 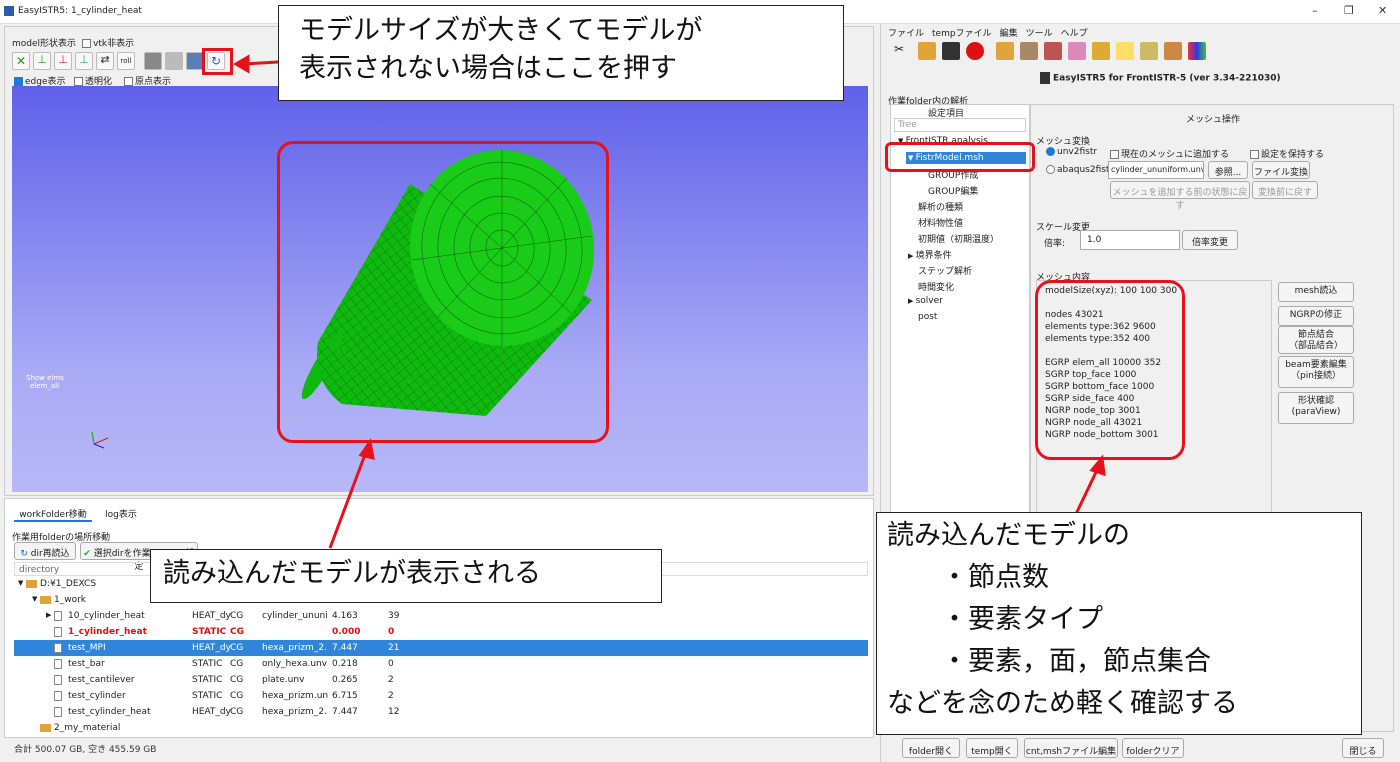 I want to click on callout-reload: モデルサイズが大きくてモデルが 表示されない場合はここを押す, so click(x=561, y=53).